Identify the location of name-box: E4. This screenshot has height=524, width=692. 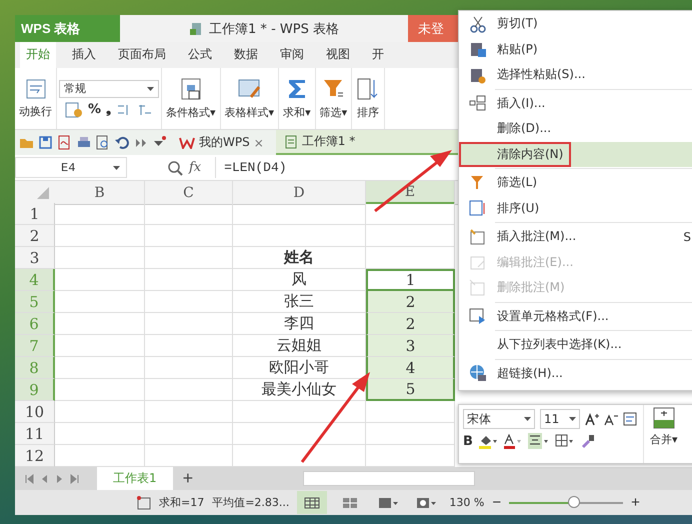
(71, 167).